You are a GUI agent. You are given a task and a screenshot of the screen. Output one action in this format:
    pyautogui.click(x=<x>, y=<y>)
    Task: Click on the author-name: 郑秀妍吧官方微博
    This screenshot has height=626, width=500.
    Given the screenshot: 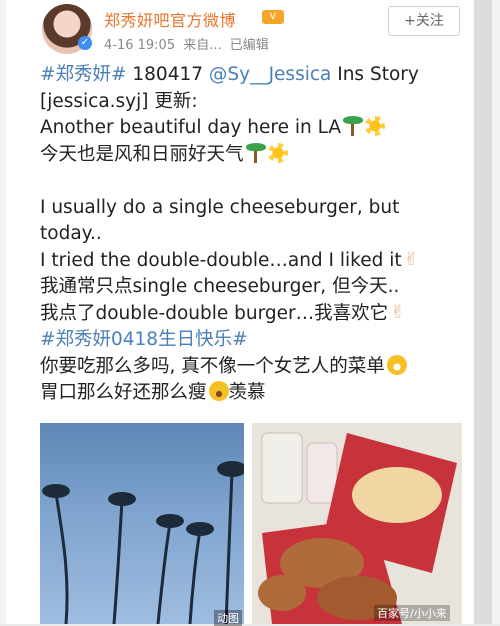 What is the action you would take?
    pyautogui.click(x=170, y=19)
    